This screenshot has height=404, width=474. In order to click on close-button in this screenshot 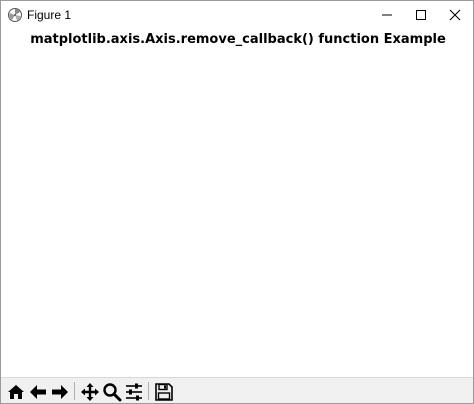, I will do `click(453, 15)`.